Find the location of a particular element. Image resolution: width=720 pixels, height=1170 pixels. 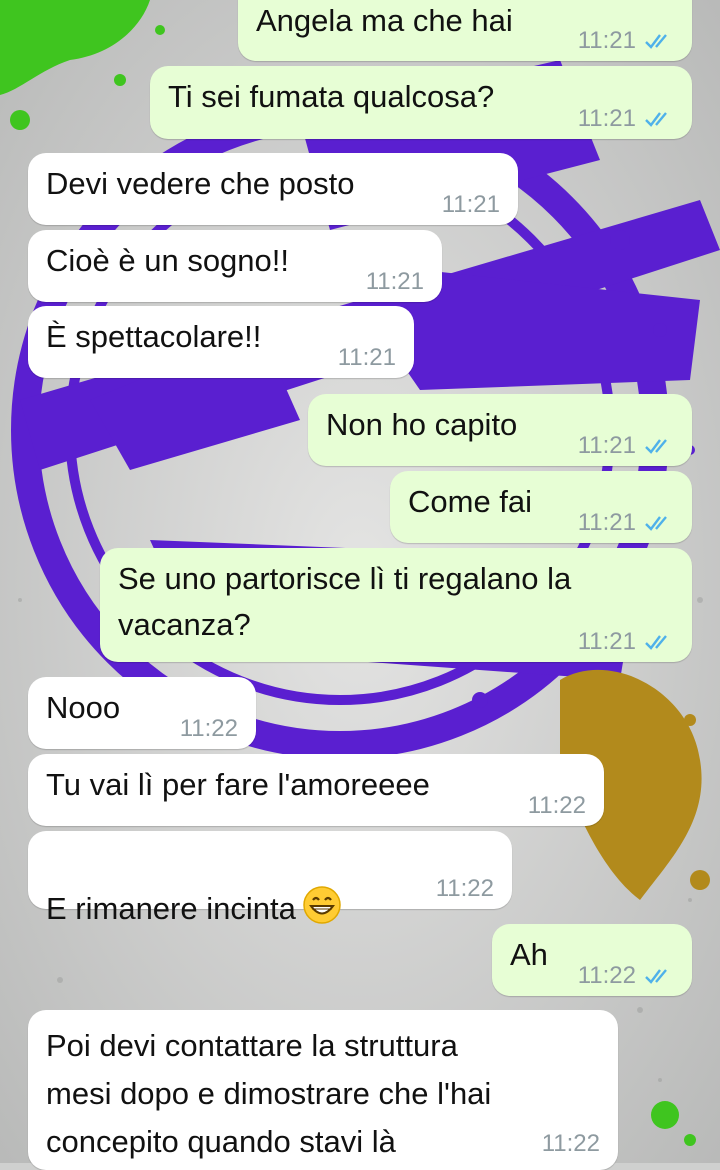

message-outgoing: Angela ma che hai 11:21 is located at coordinates (465, 30).